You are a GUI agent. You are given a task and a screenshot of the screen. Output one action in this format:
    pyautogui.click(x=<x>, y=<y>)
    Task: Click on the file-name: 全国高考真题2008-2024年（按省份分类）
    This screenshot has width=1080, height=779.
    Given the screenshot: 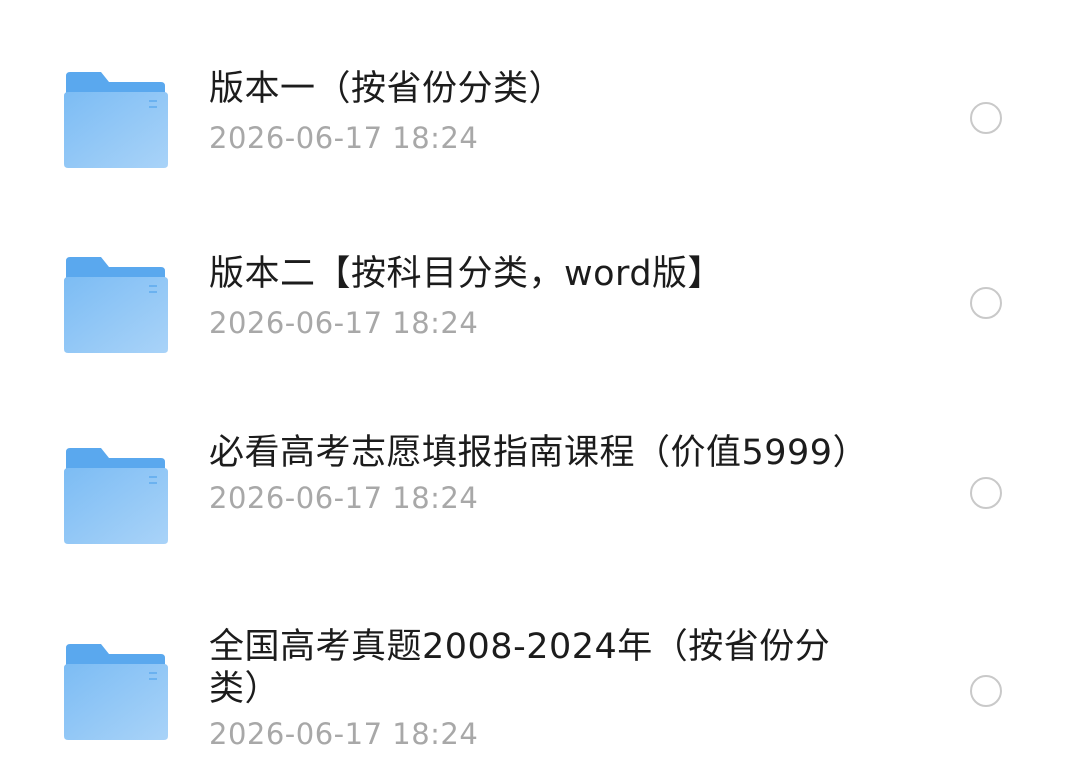 What is the action you would take?
    pyautogui.click(x=520, y=668)
    